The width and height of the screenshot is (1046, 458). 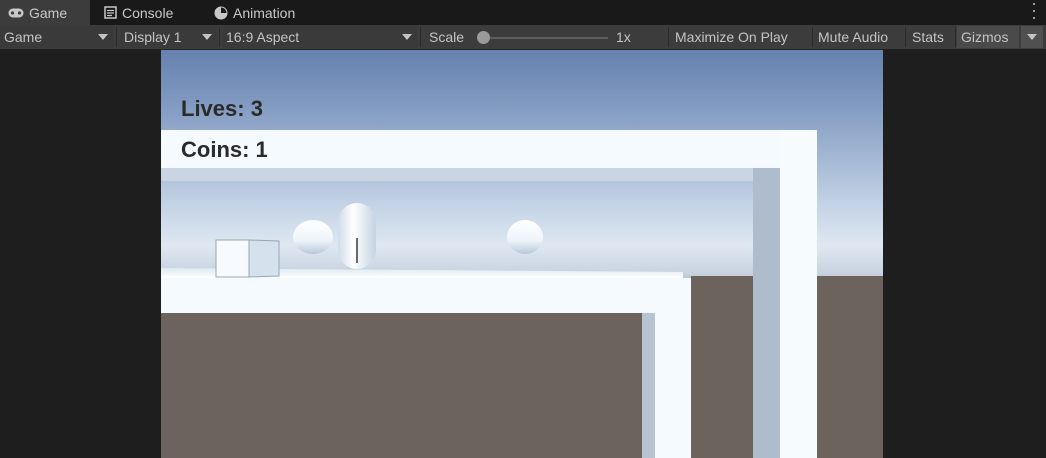 I want to click on tab-console: Console, so click(x=138, y=12).